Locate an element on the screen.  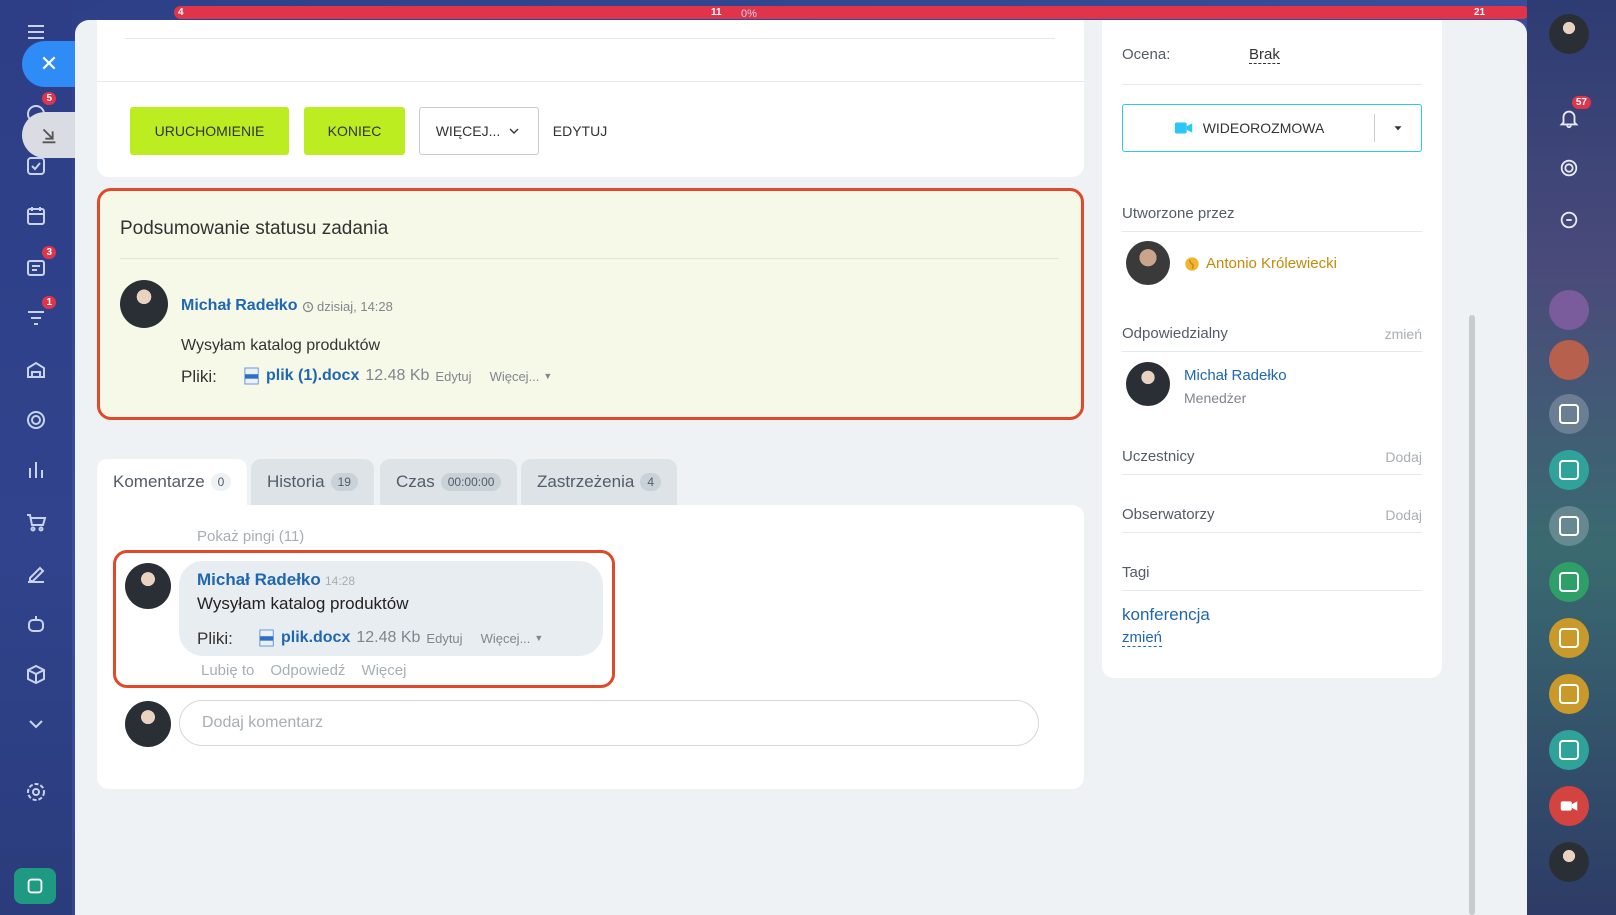
target-icon is located at coordinates (36, 420).